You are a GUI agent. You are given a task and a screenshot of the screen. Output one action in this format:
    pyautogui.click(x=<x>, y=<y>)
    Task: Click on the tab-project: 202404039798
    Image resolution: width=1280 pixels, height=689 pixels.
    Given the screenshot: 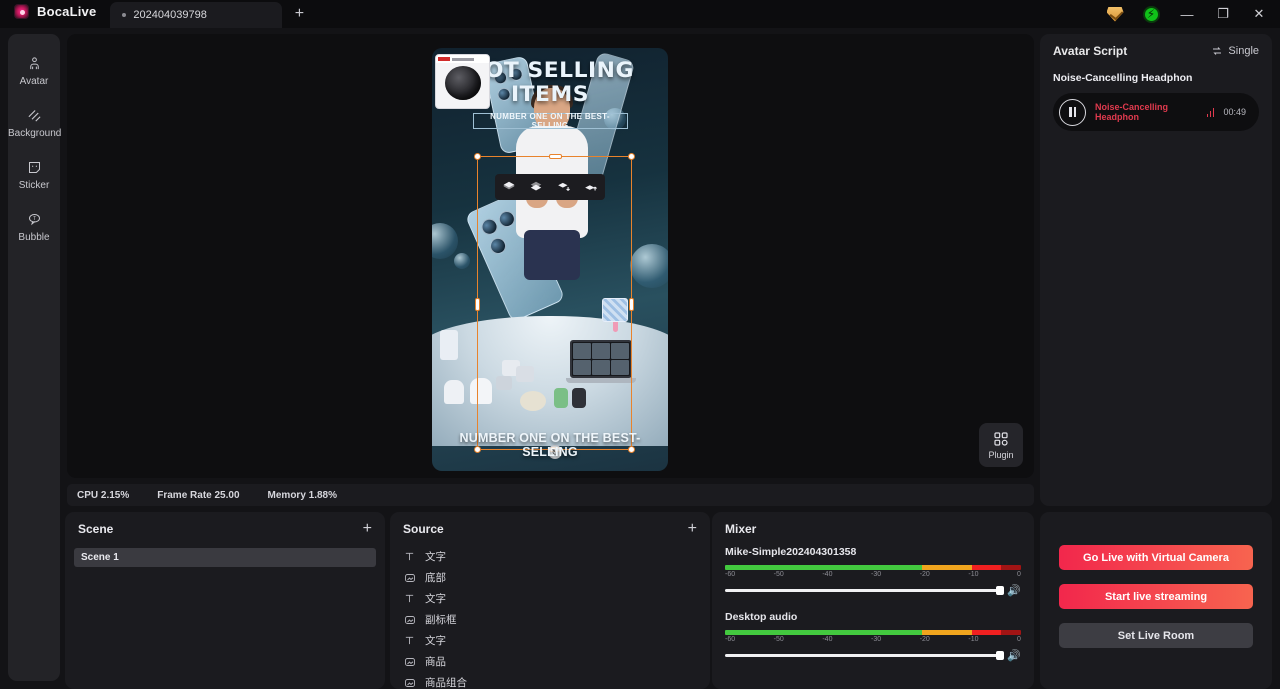 What is the action you would take?
    pyautogui.click(x=196, y=15)
    